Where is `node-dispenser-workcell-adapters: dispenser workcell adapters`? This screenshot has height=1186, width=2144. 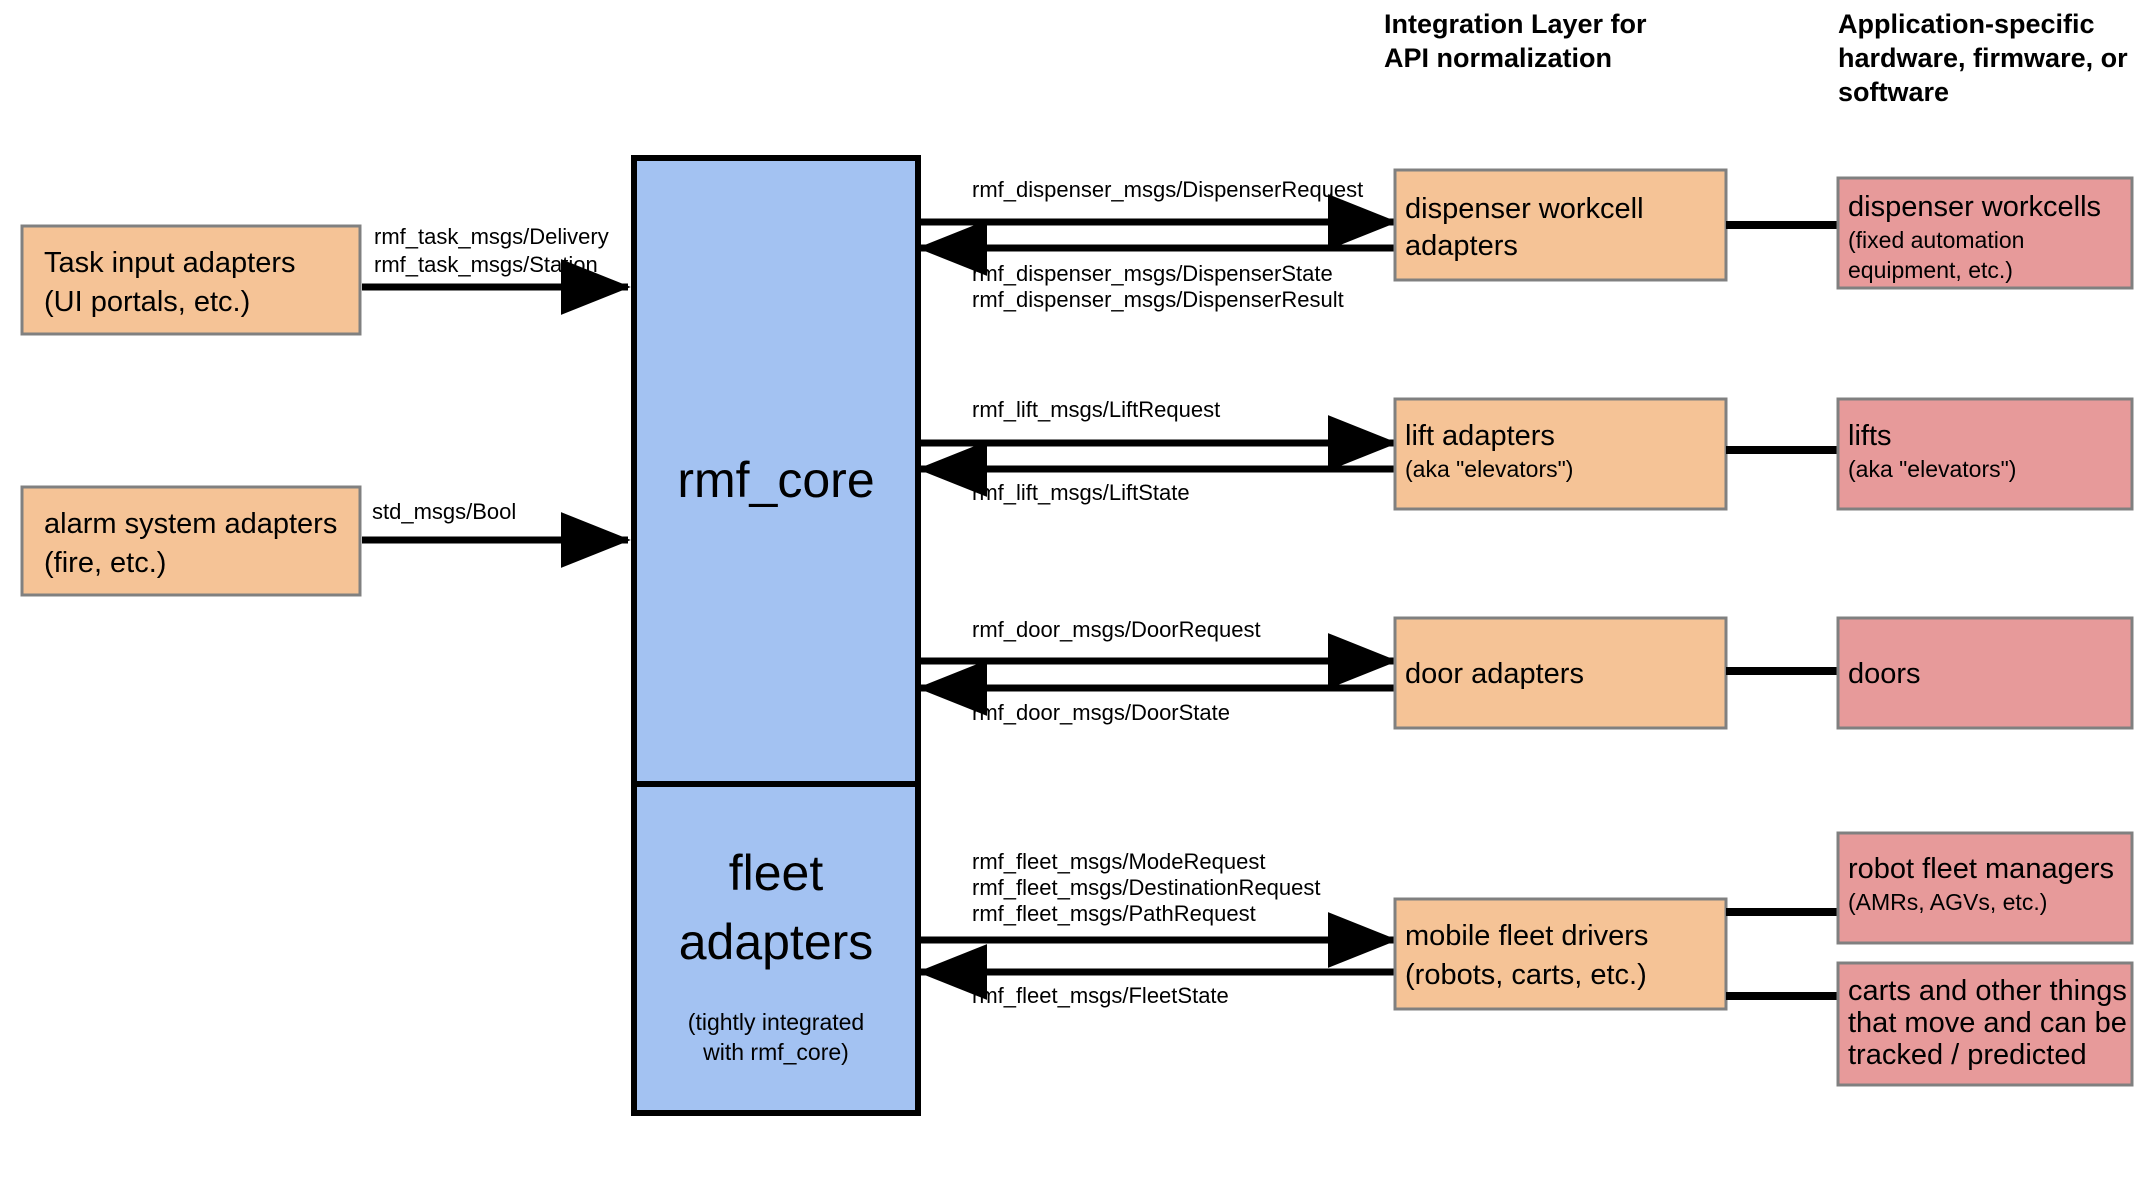 node-dispenser-workcell-adapters: dispenser workcell adapters is located at coordinates (1560, 225).